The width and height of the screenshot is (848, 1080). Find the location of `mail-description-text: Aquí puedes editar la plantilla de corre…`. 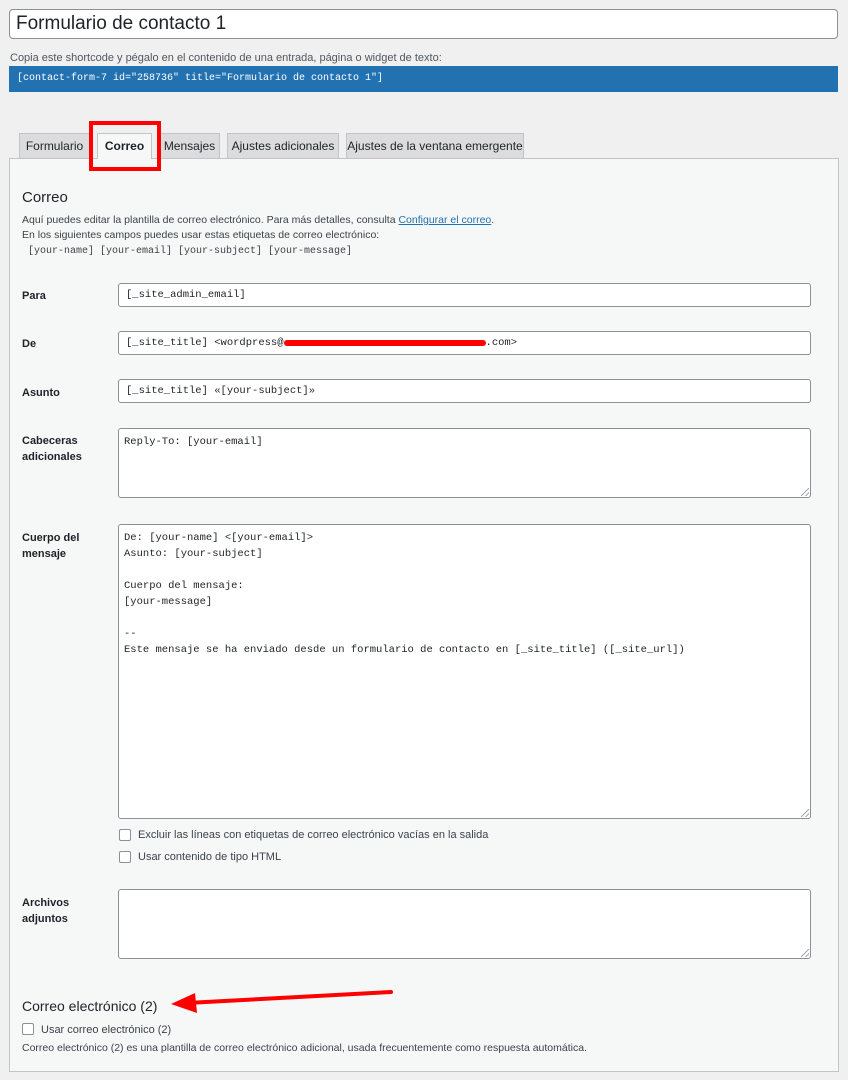

mail-description-text: Aquí puedes editar la plantilla de corre… is located at coordinates (210, 220).